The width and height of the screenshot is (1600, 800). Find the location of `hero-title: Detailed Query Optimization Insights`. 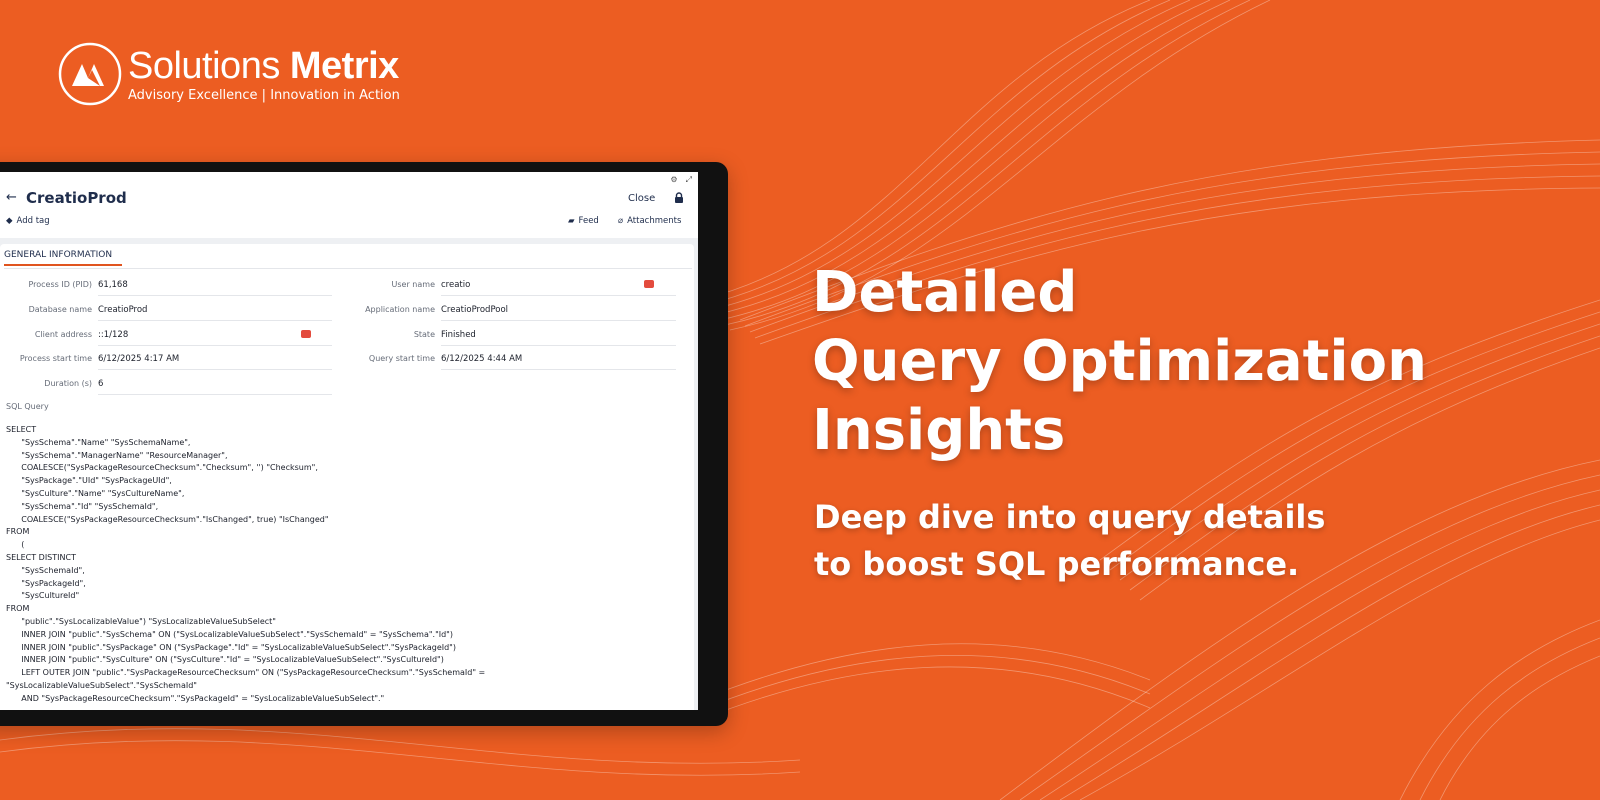

hero-title: Detailed Query Optimization Insights is located at coordinates (1119, 361).